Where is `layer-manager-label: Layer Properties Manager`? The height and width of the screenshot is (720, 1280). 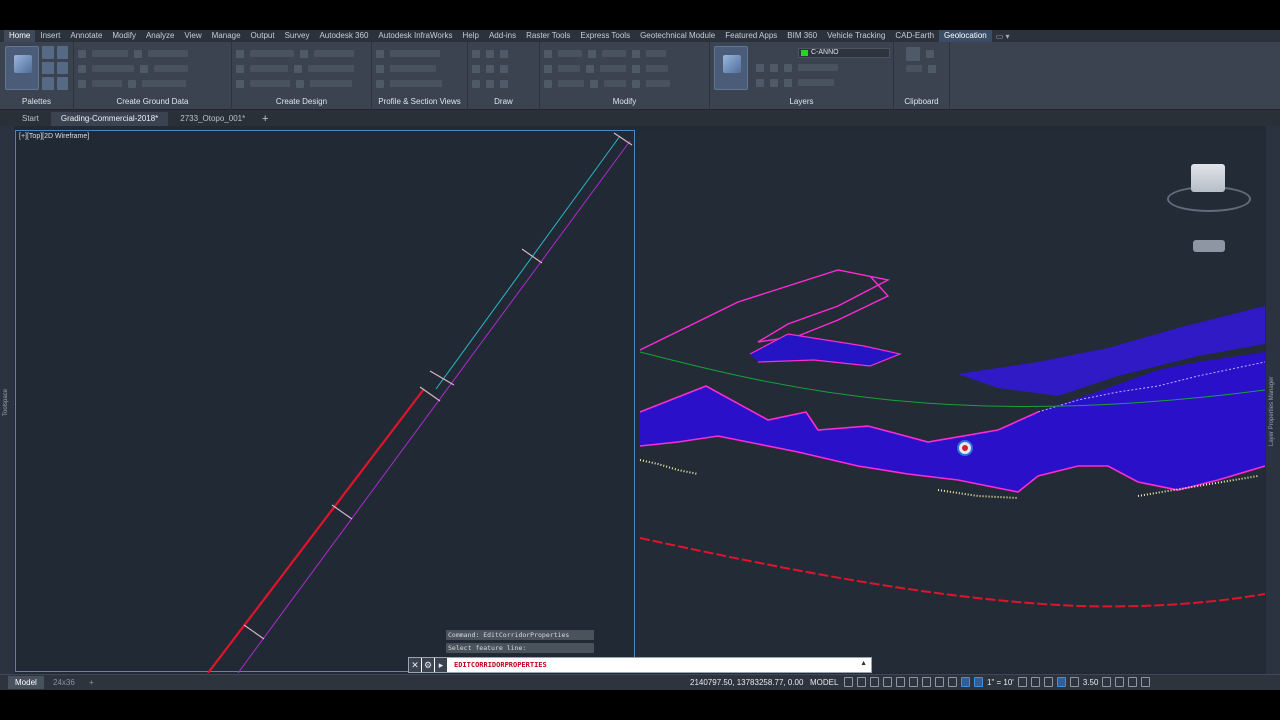 layer-manager-label: Layer Properties Manager is located at coordinates (1272, 411).